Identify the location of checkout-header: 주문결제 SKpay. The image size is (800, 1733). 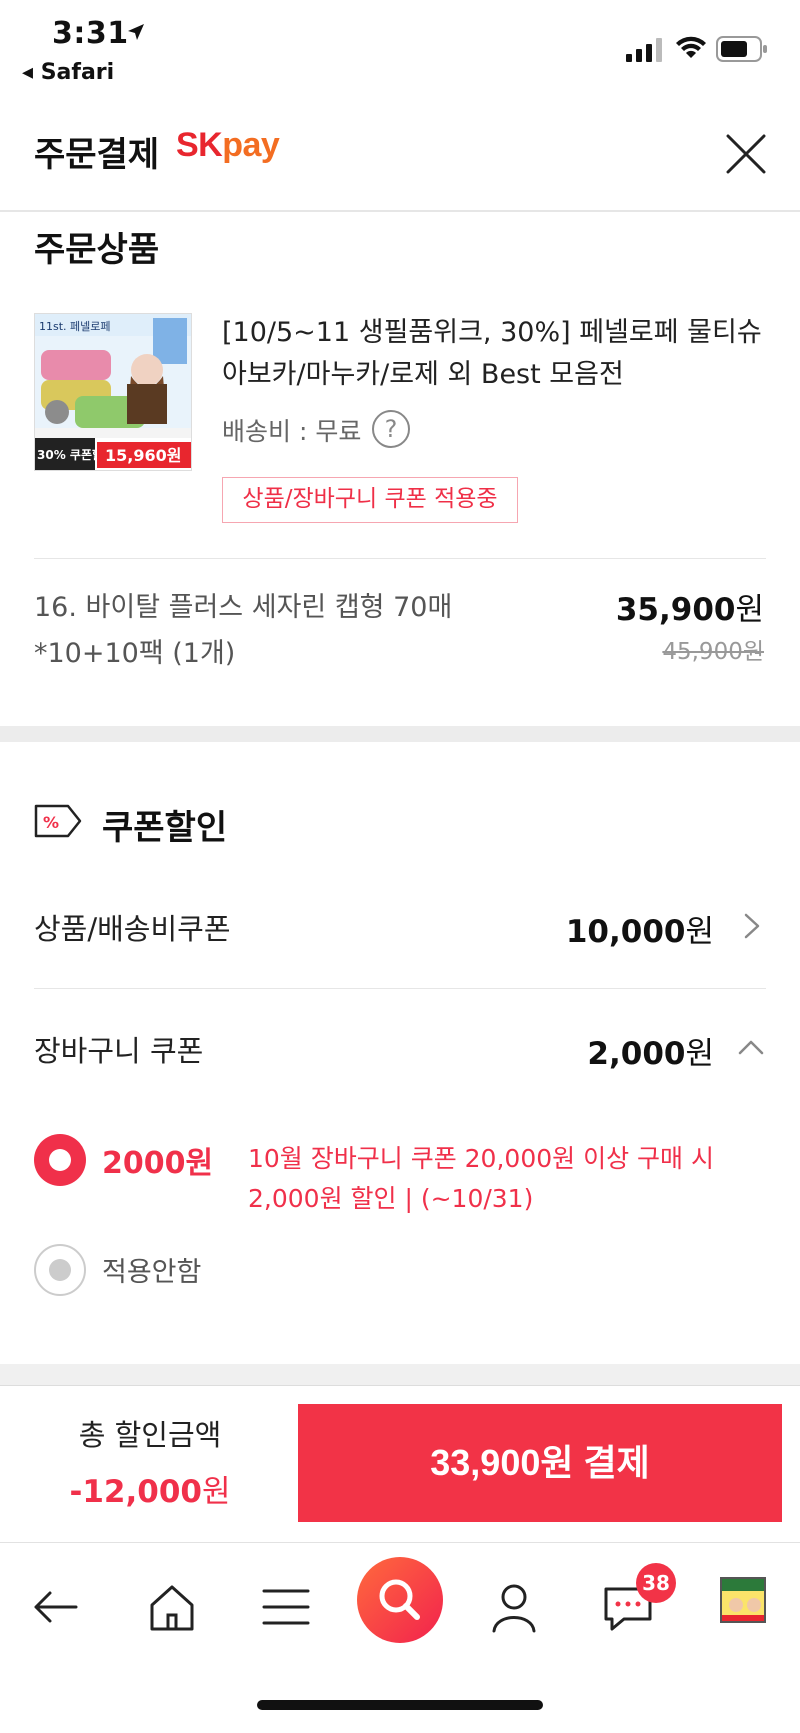
(400, 162).